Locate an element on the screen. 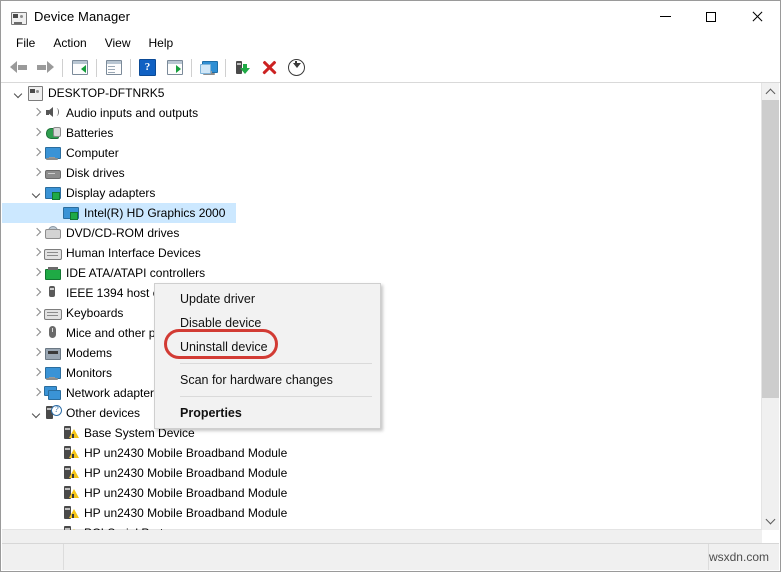  tree-item: DESKTOP-DFTNRK5 is located at coordinates (378, 93).